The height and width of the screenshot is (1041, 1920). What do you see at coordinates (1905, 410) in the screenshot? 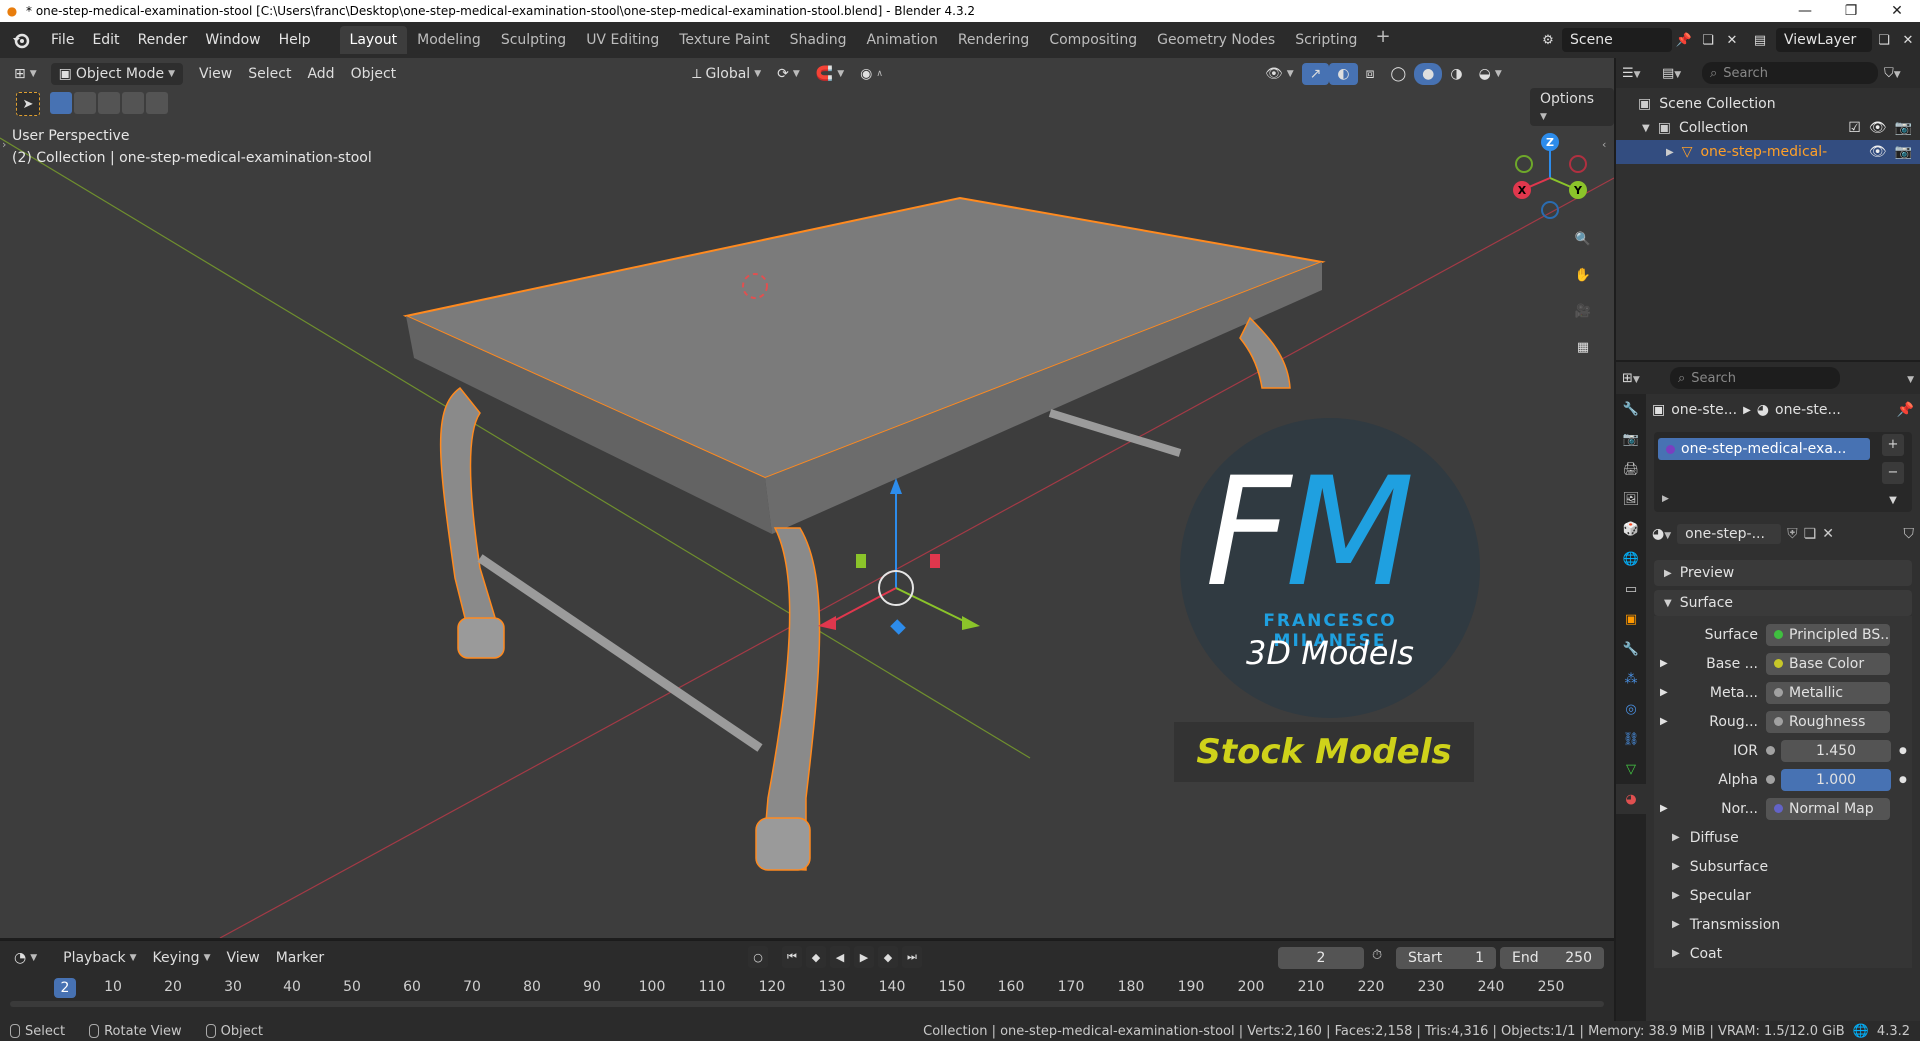
I see `pin-icon: 📌` at bounding box center [1905, 410].